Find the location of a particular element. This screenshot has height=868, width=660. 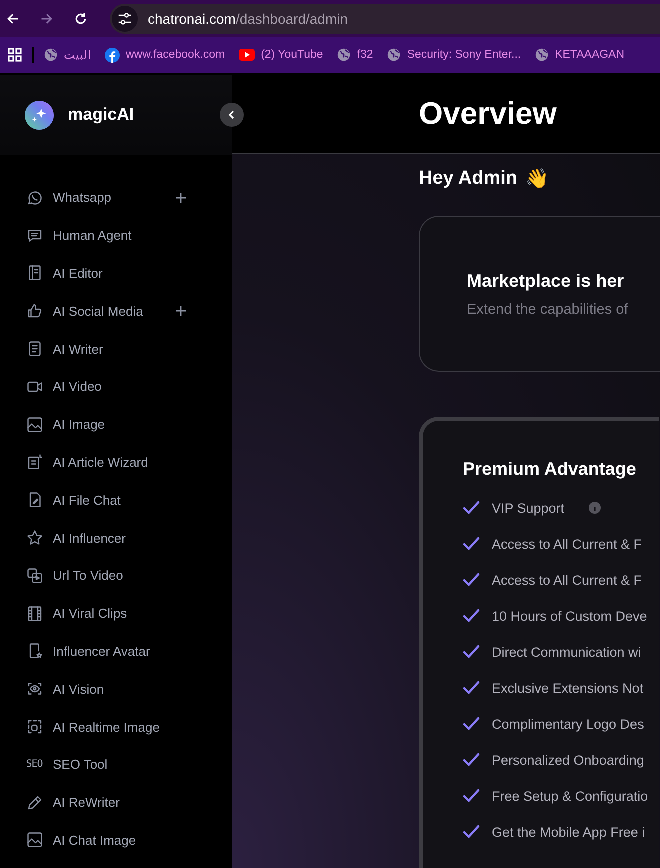

page-title: Overview is located at coordinates (488, 114).